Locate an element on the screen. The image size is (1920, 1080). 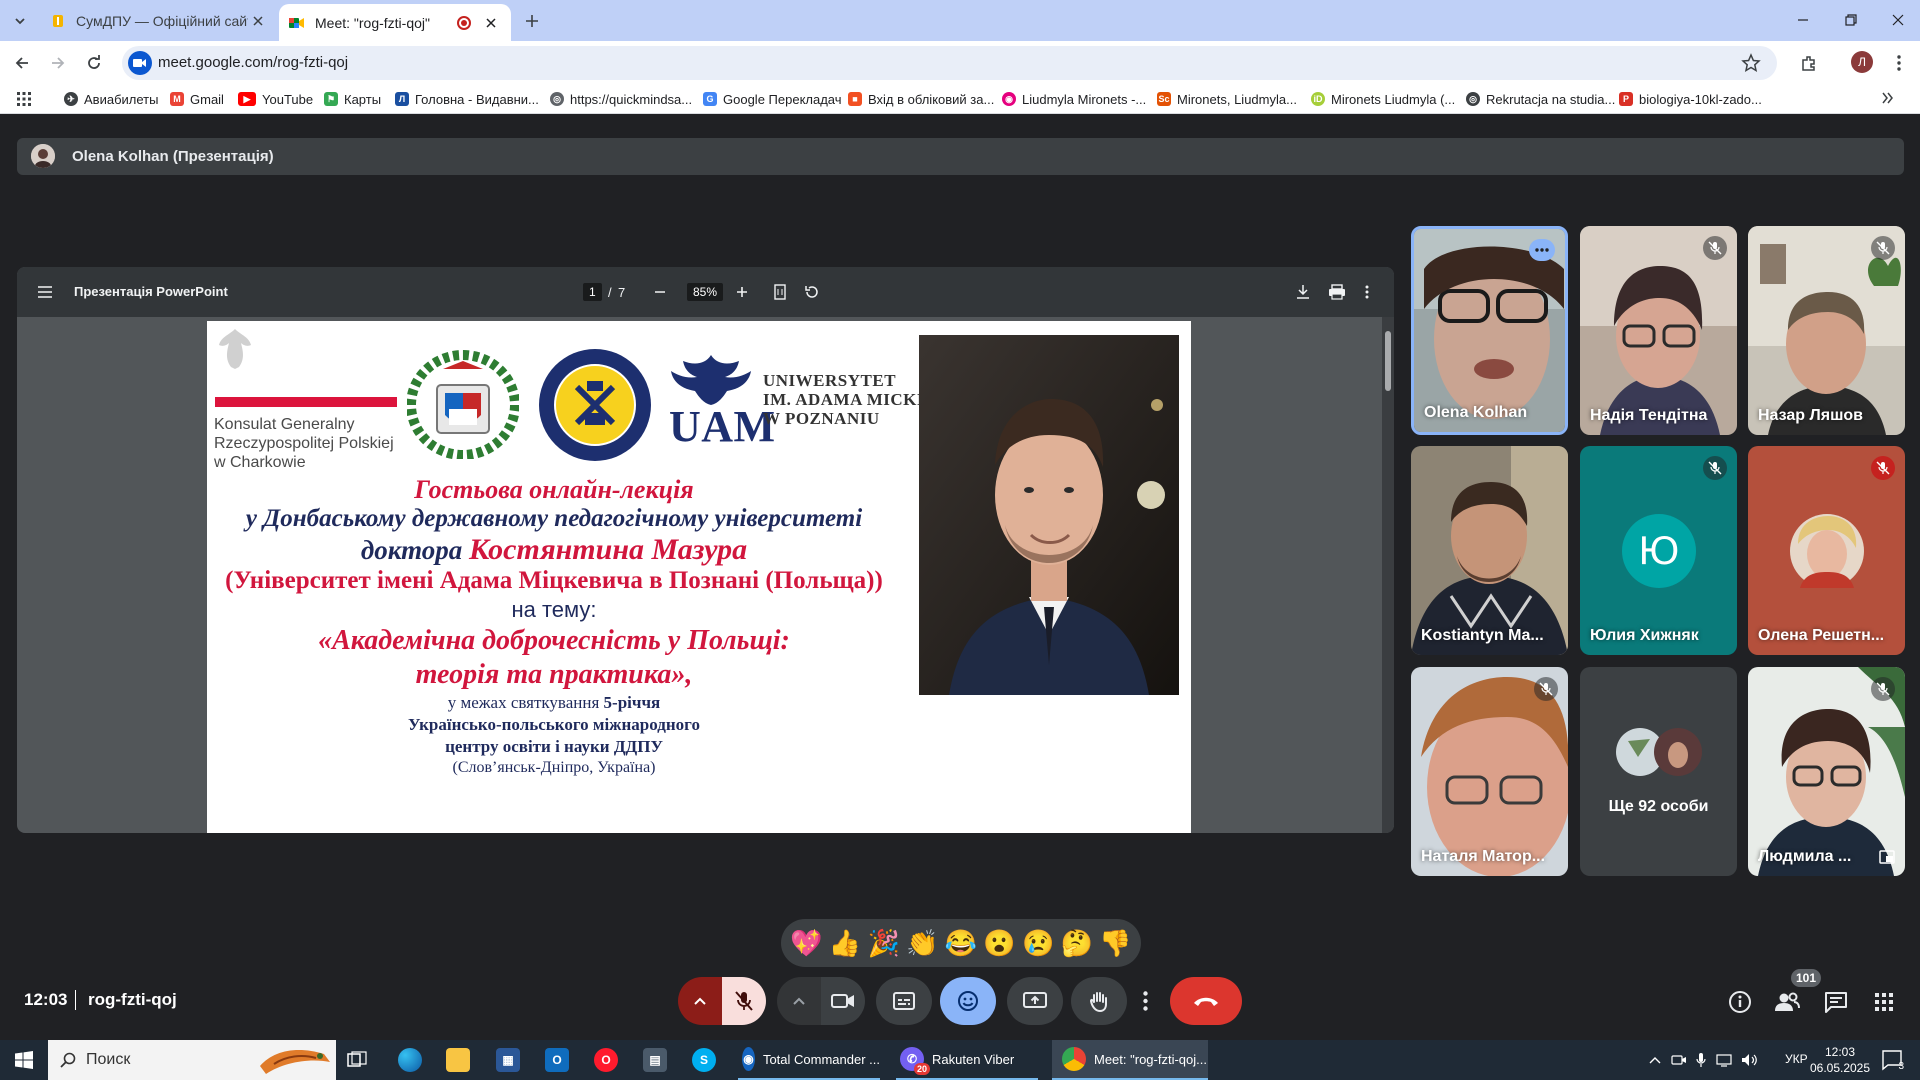
notifications-button: 3 is located at coordinates (1892, 1060).